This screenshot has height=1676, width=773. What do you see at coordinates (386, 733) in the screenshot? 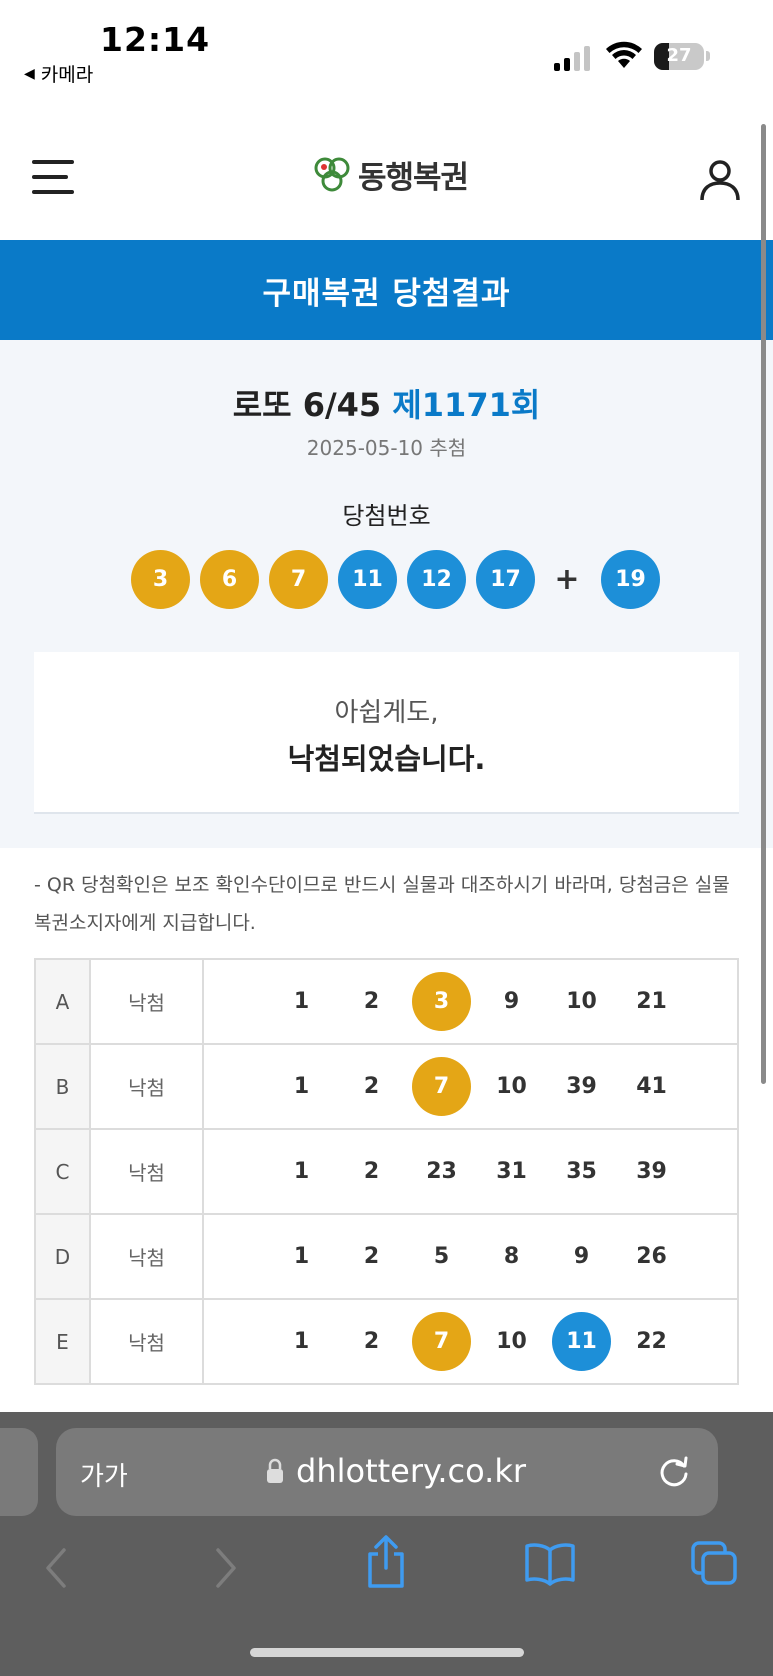
I see `result-message-box: 아쉽게도, 낙첨되었습니다.` at bounding box center [386, 733].